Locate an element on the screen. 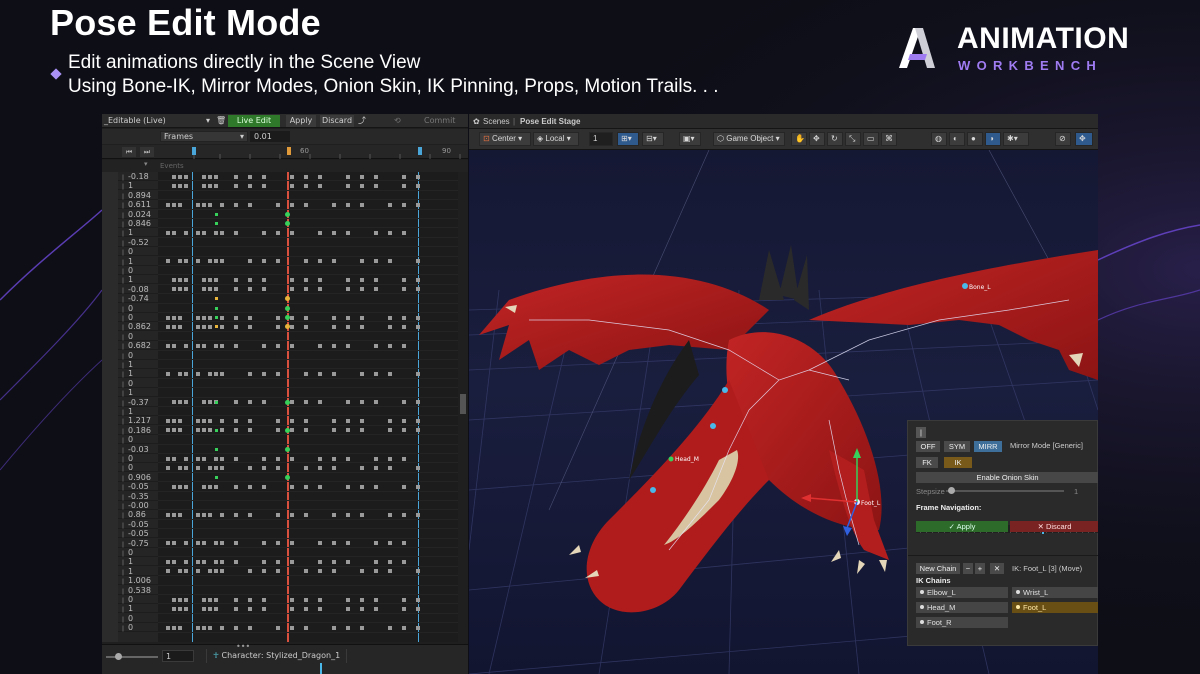 This screenshot has width=1200, height=674. undo-icon: ⤴ is located at coordinates (364, 121).